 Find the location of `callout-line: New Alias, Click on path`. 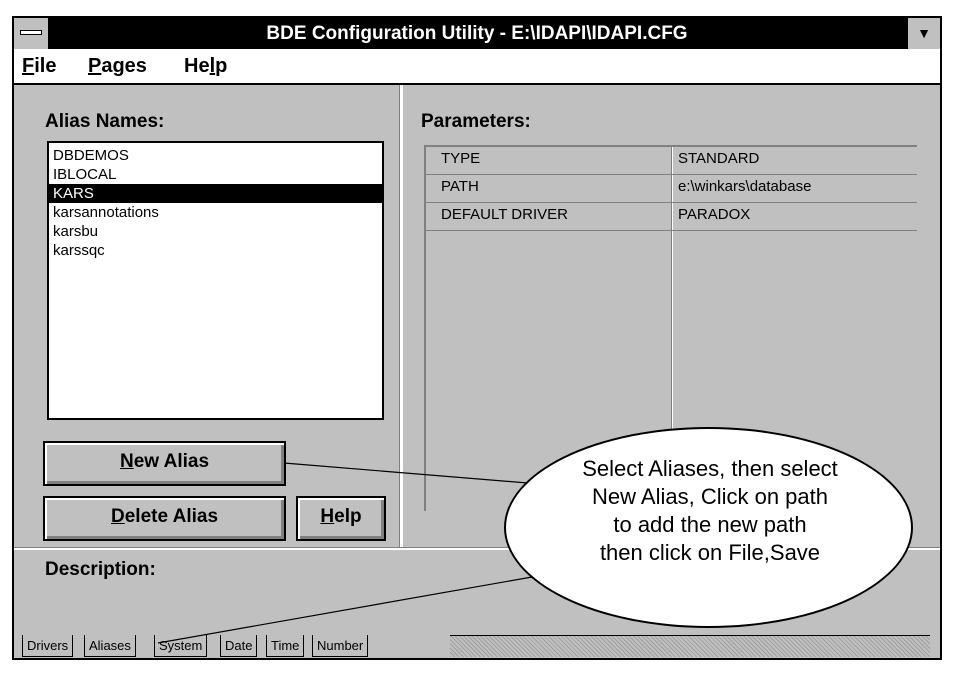

callout-line: New Alias, Click on path is located at coordinates (710, 496).